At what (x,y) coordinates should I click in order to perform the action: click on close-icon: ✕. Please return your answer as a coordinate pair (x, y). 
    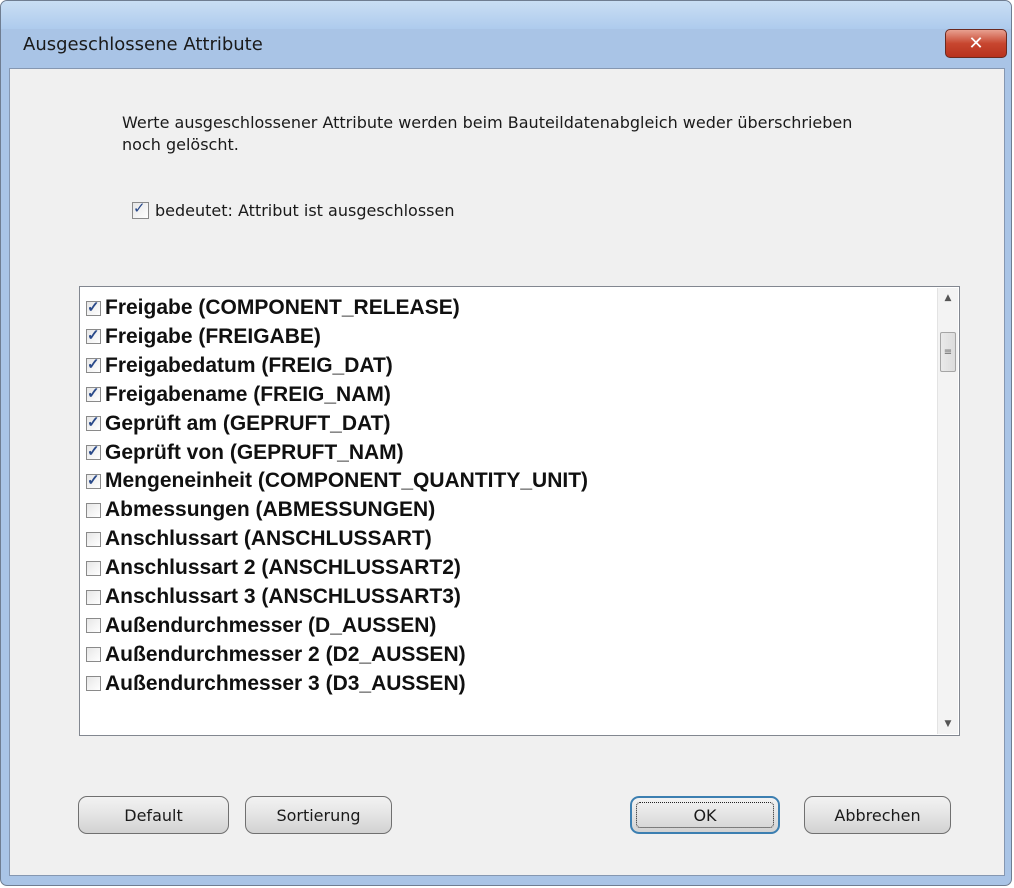
    Looking at the image, I should click on (976, 43).